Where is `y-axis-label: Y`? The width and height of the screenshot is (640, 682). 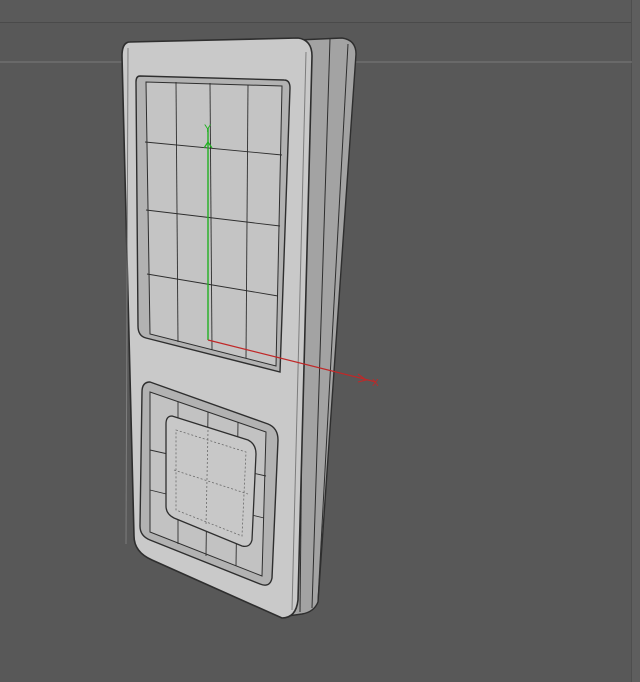
y-axis-label: Y is located at coordinates (208, 129).